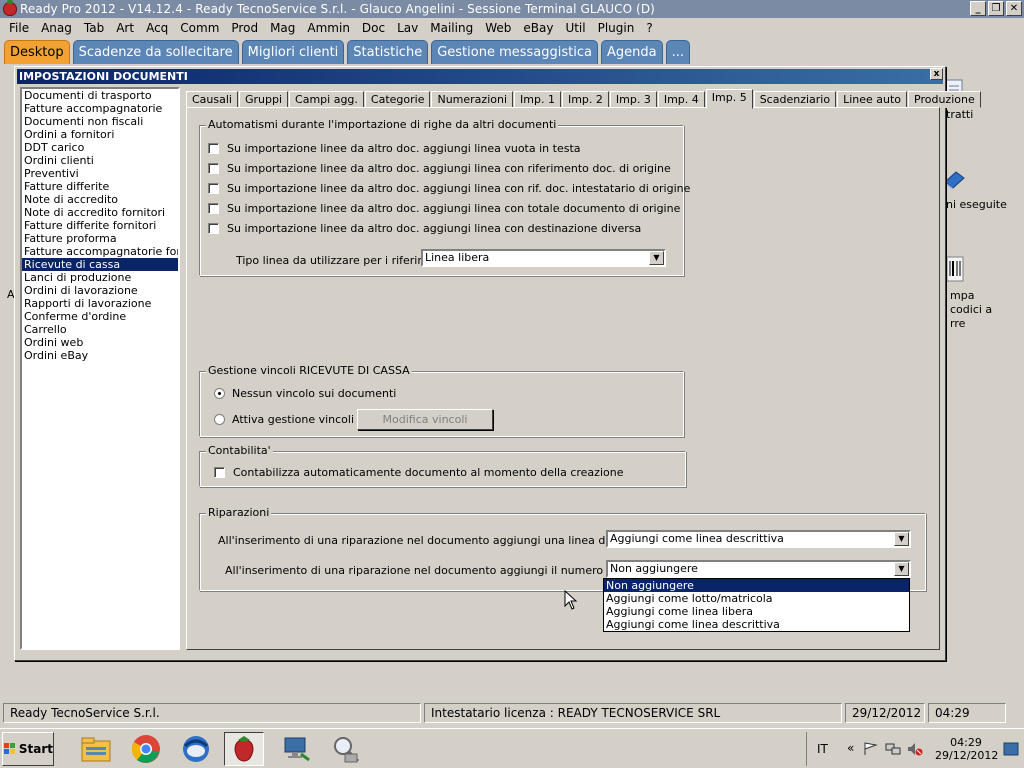 The width and height of the screenshot is (1024, 768). Describe the element at coordinates (893, 749) in the screenshot. I see `network-icon` at that location.